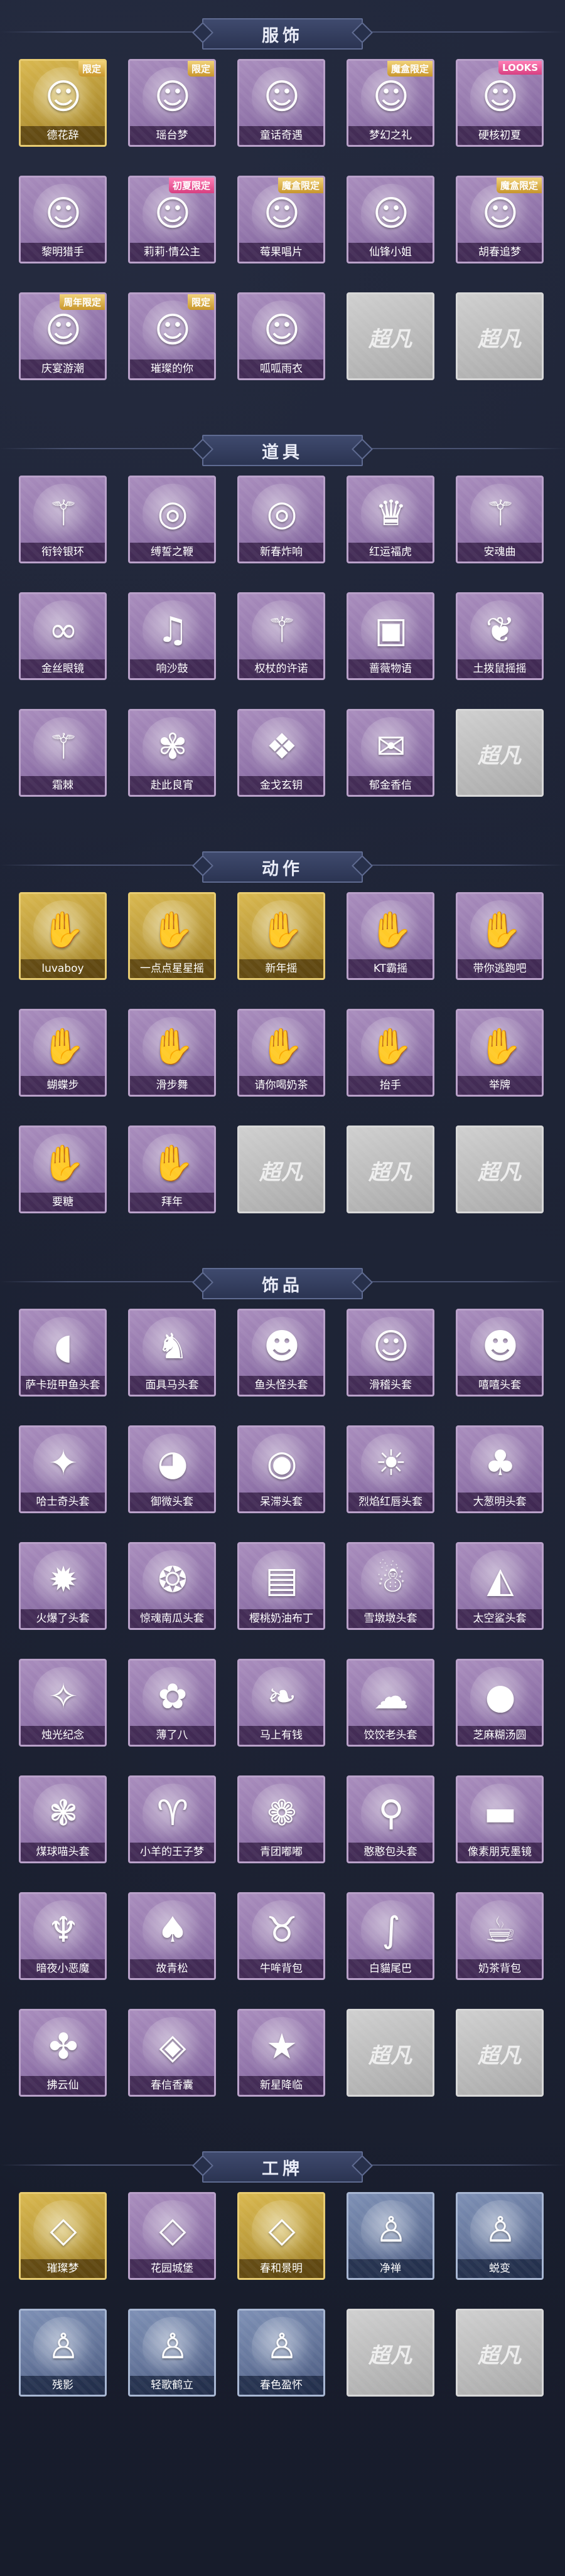  What do you see at coordinates (500, 1053) in the screenshot?
I see `item-card: ✋超凡举牌` at bounding box center [500, 1053].